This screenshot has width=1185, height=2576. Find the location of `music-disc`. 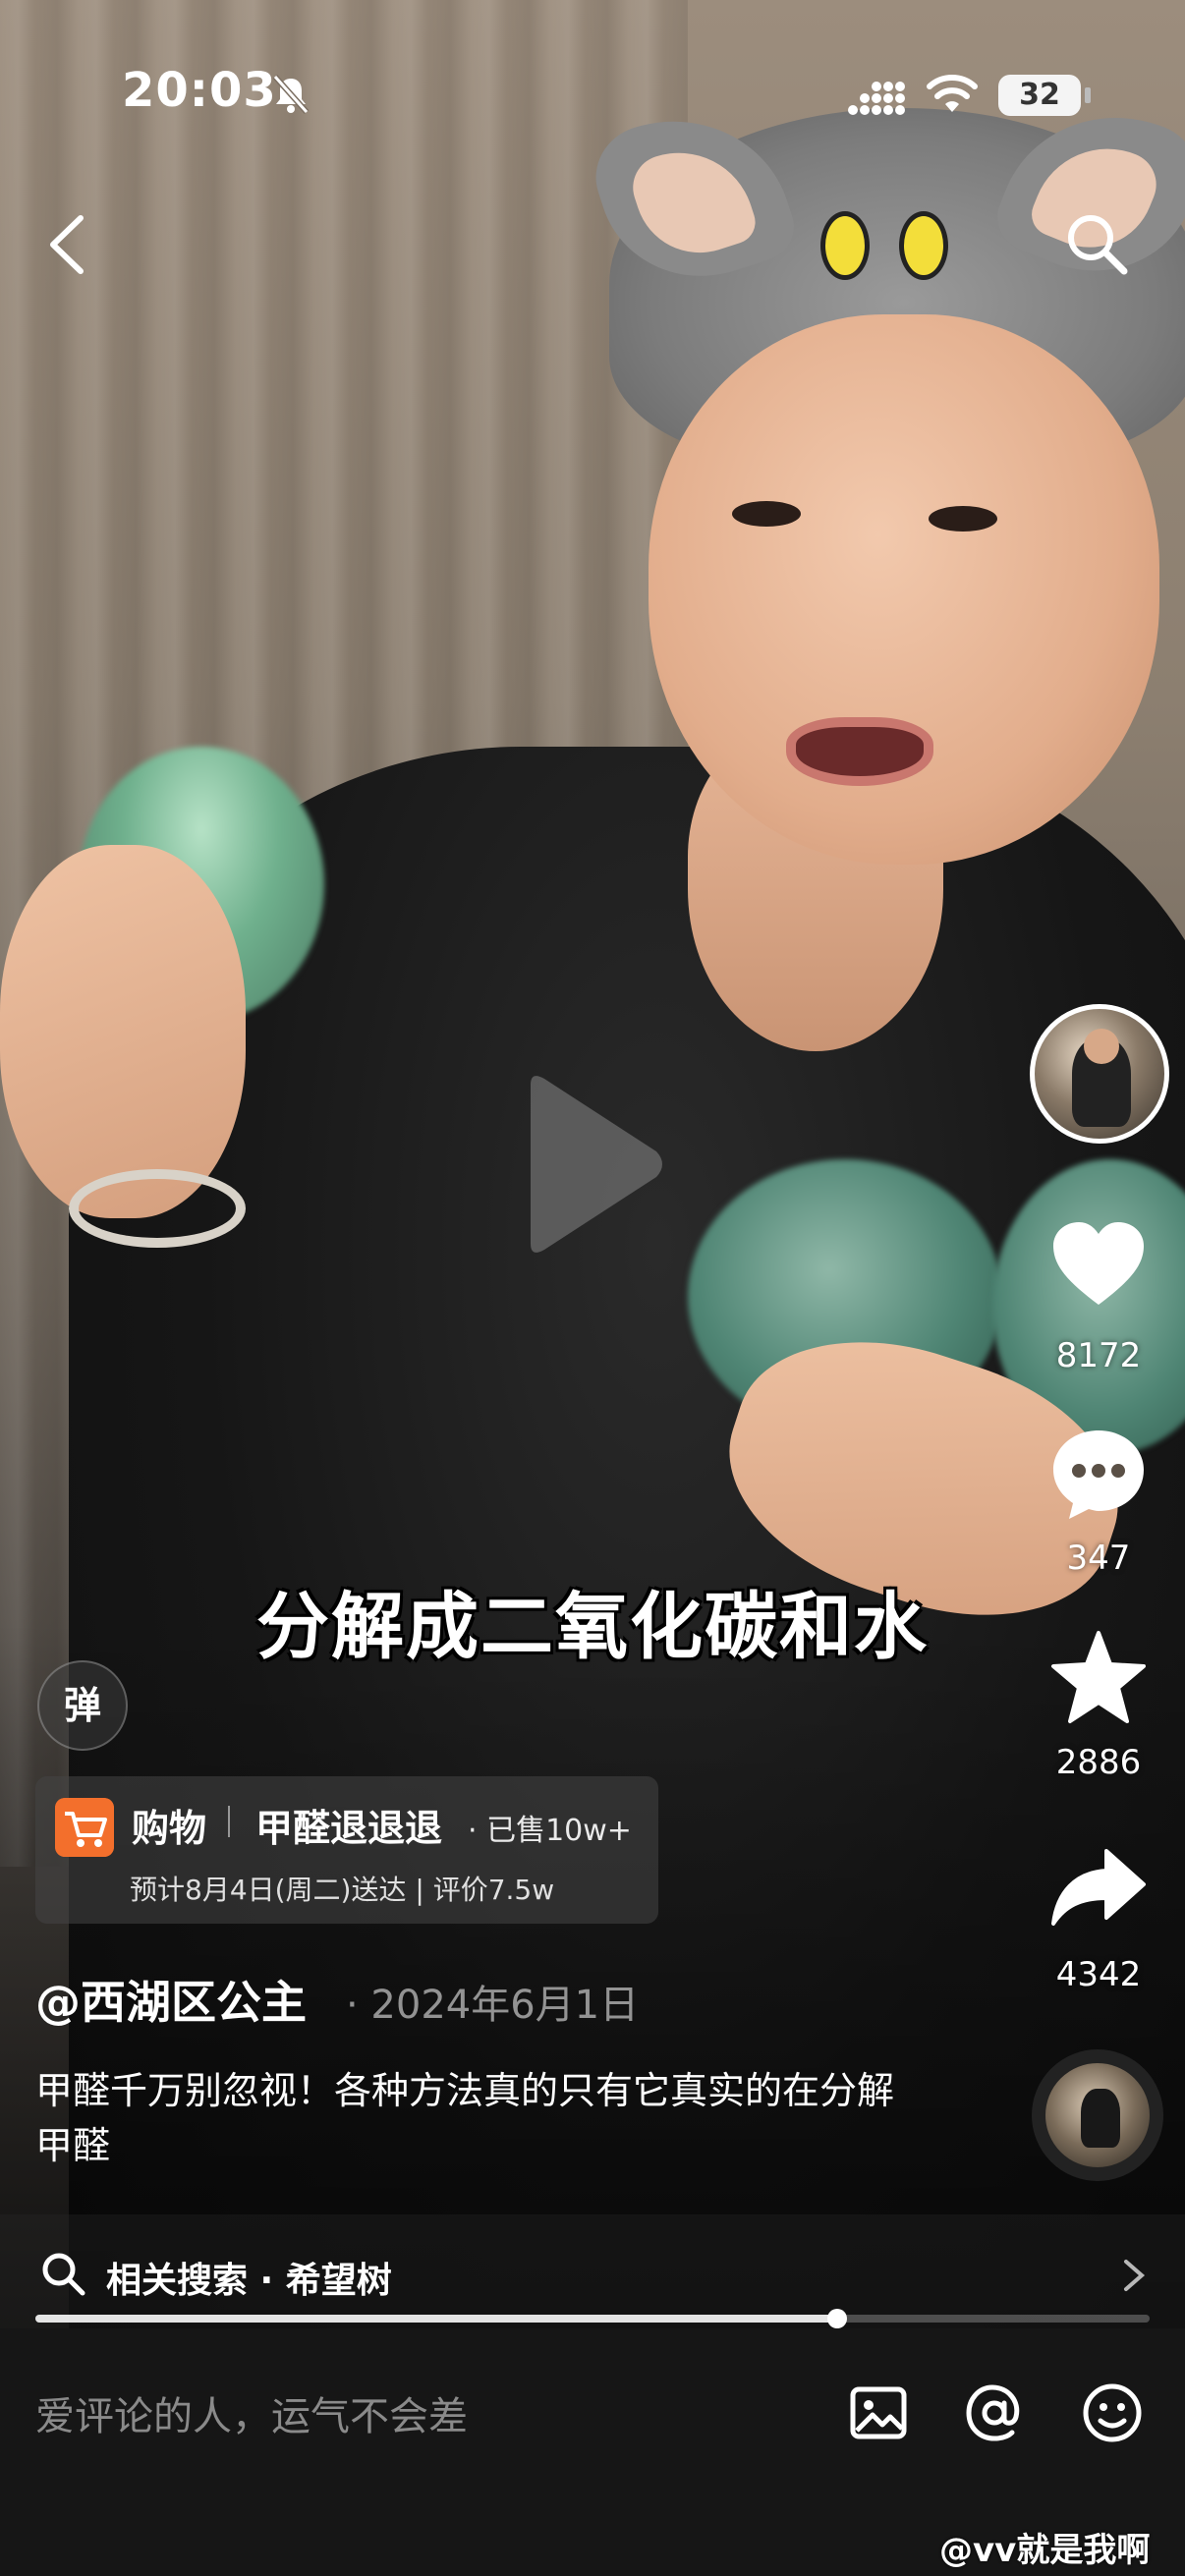

music-disc is located at coordinates (1098, 2115).